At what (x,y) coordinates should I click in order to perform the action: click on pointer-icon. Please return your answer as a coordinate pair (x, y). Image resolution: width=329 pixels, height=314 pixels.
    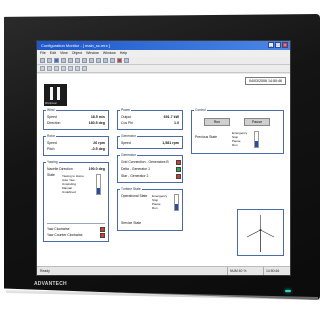
    Looking at the image, I should click on (42, 68).